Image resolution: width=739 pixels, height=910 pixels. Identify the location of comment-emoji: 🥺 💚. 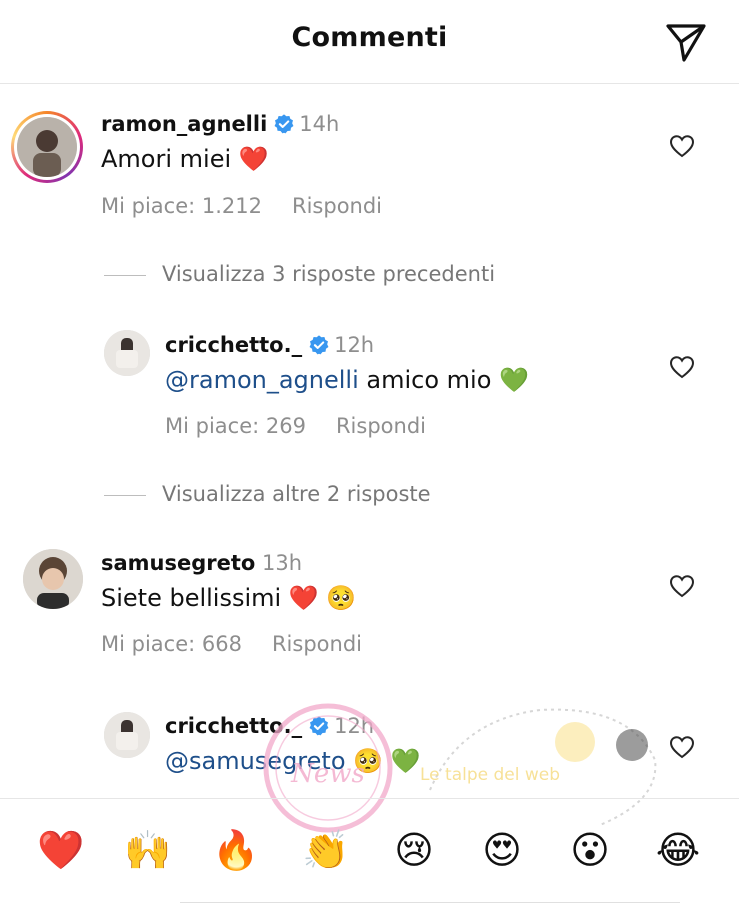
(387, 761).